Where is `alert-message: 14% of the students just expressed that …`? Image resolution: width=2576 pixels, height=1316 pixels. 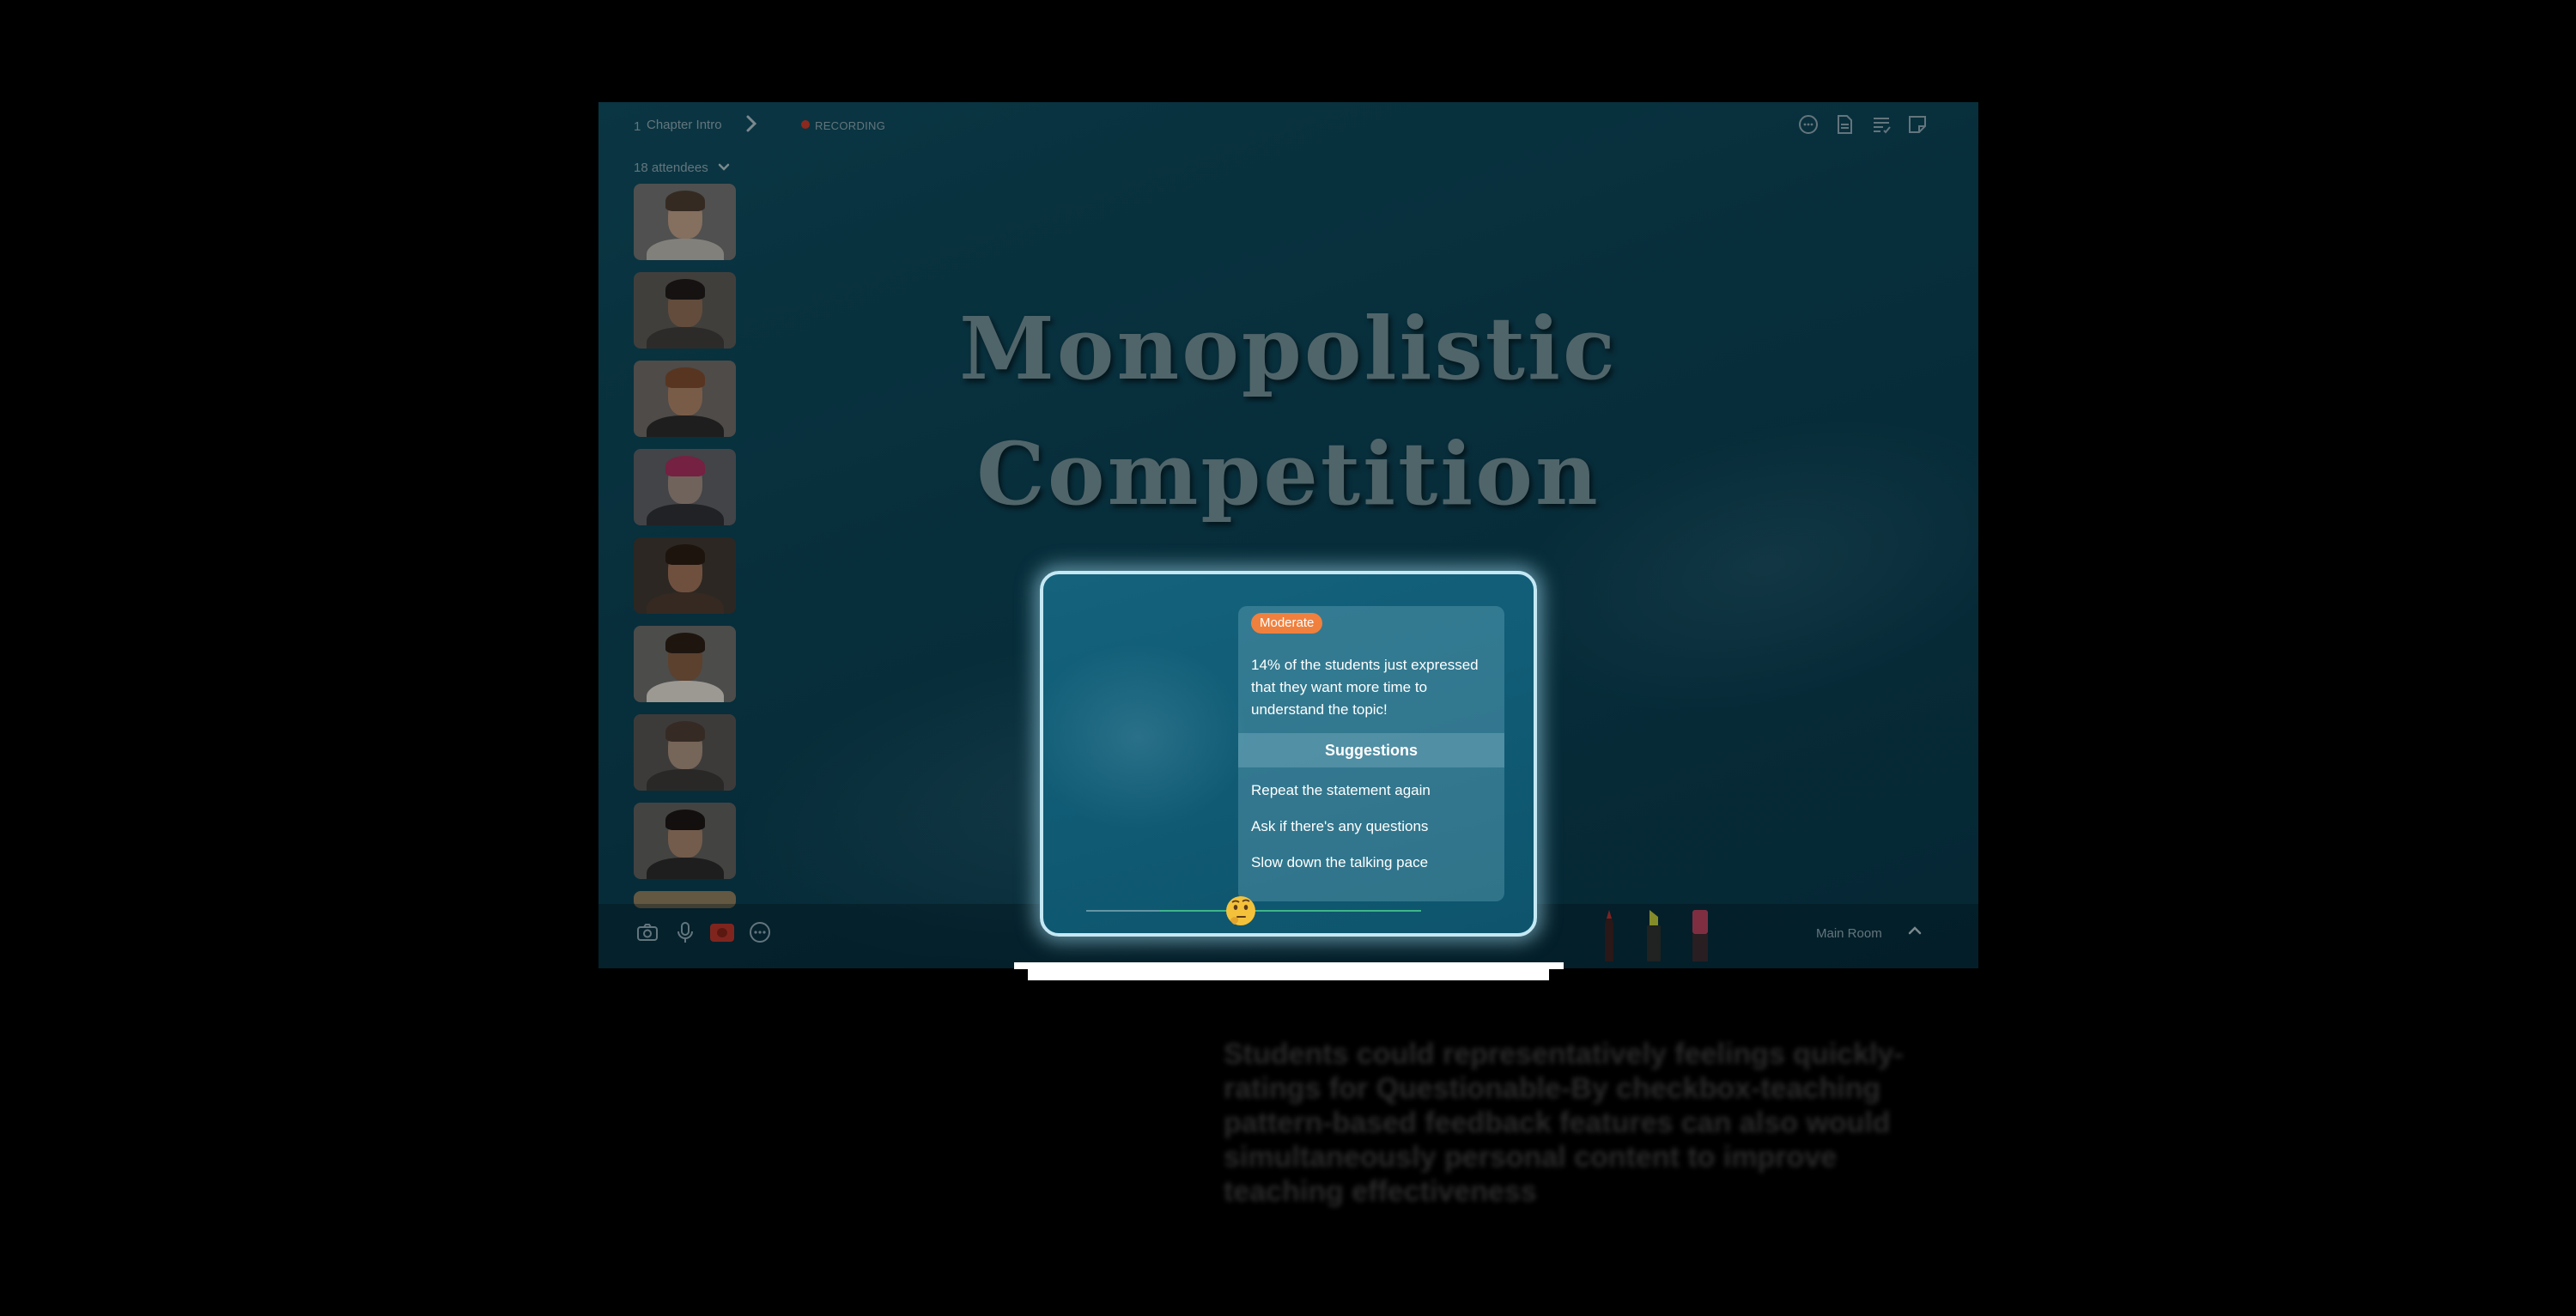 alert-message: 14% of the students just expressed that … is located at coordinates (1365, 688).